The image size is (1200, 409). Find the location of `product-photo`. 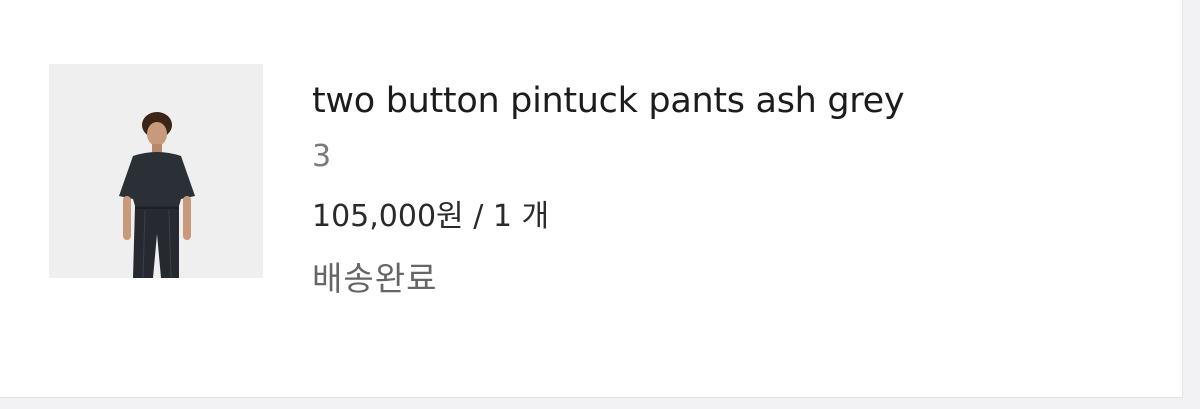

product-photo is located at coordinates (156, 171).